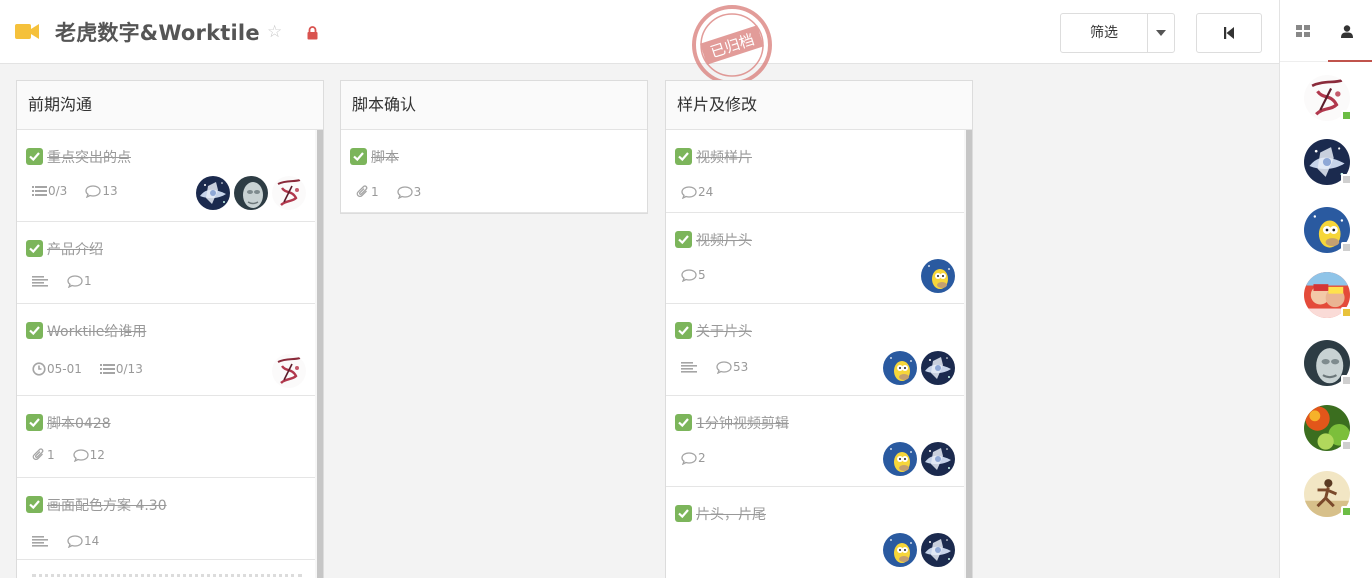 This screenshot has width=1372, height=578. Describe the element at coordinates (58, 191) in the screenshot. I see `meta-value: 0/3` at that location.